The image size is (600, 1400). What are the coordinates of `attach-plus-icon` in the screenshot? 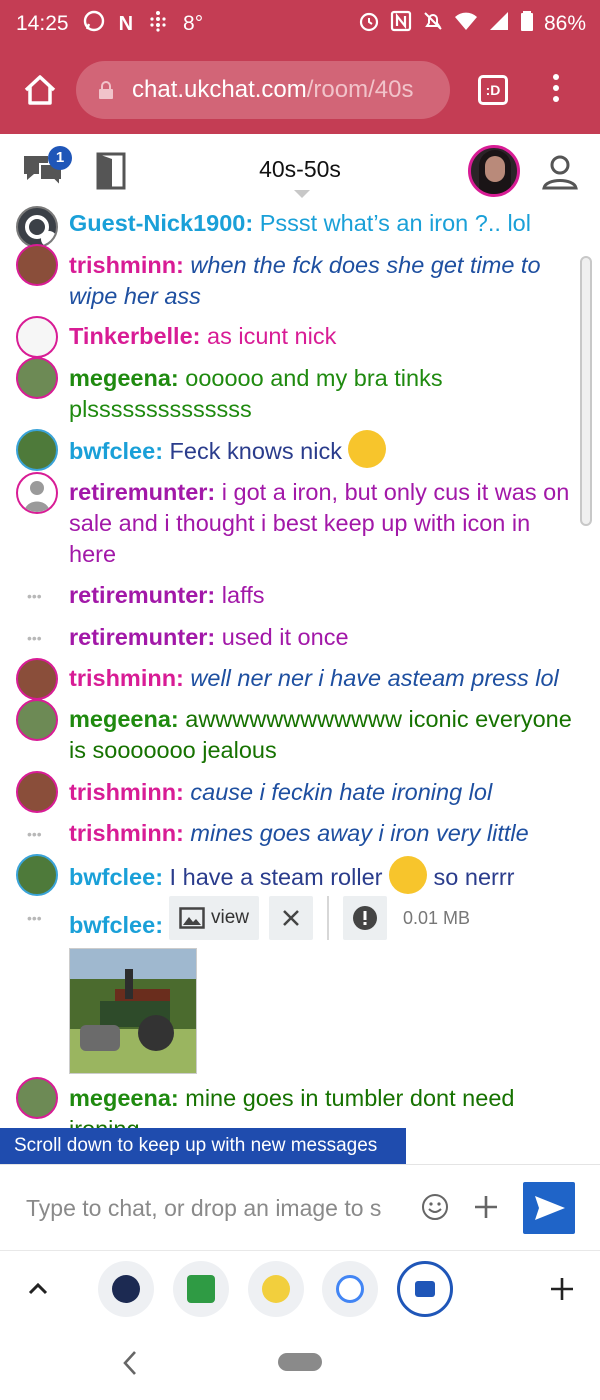 It's located at (486, 1207).